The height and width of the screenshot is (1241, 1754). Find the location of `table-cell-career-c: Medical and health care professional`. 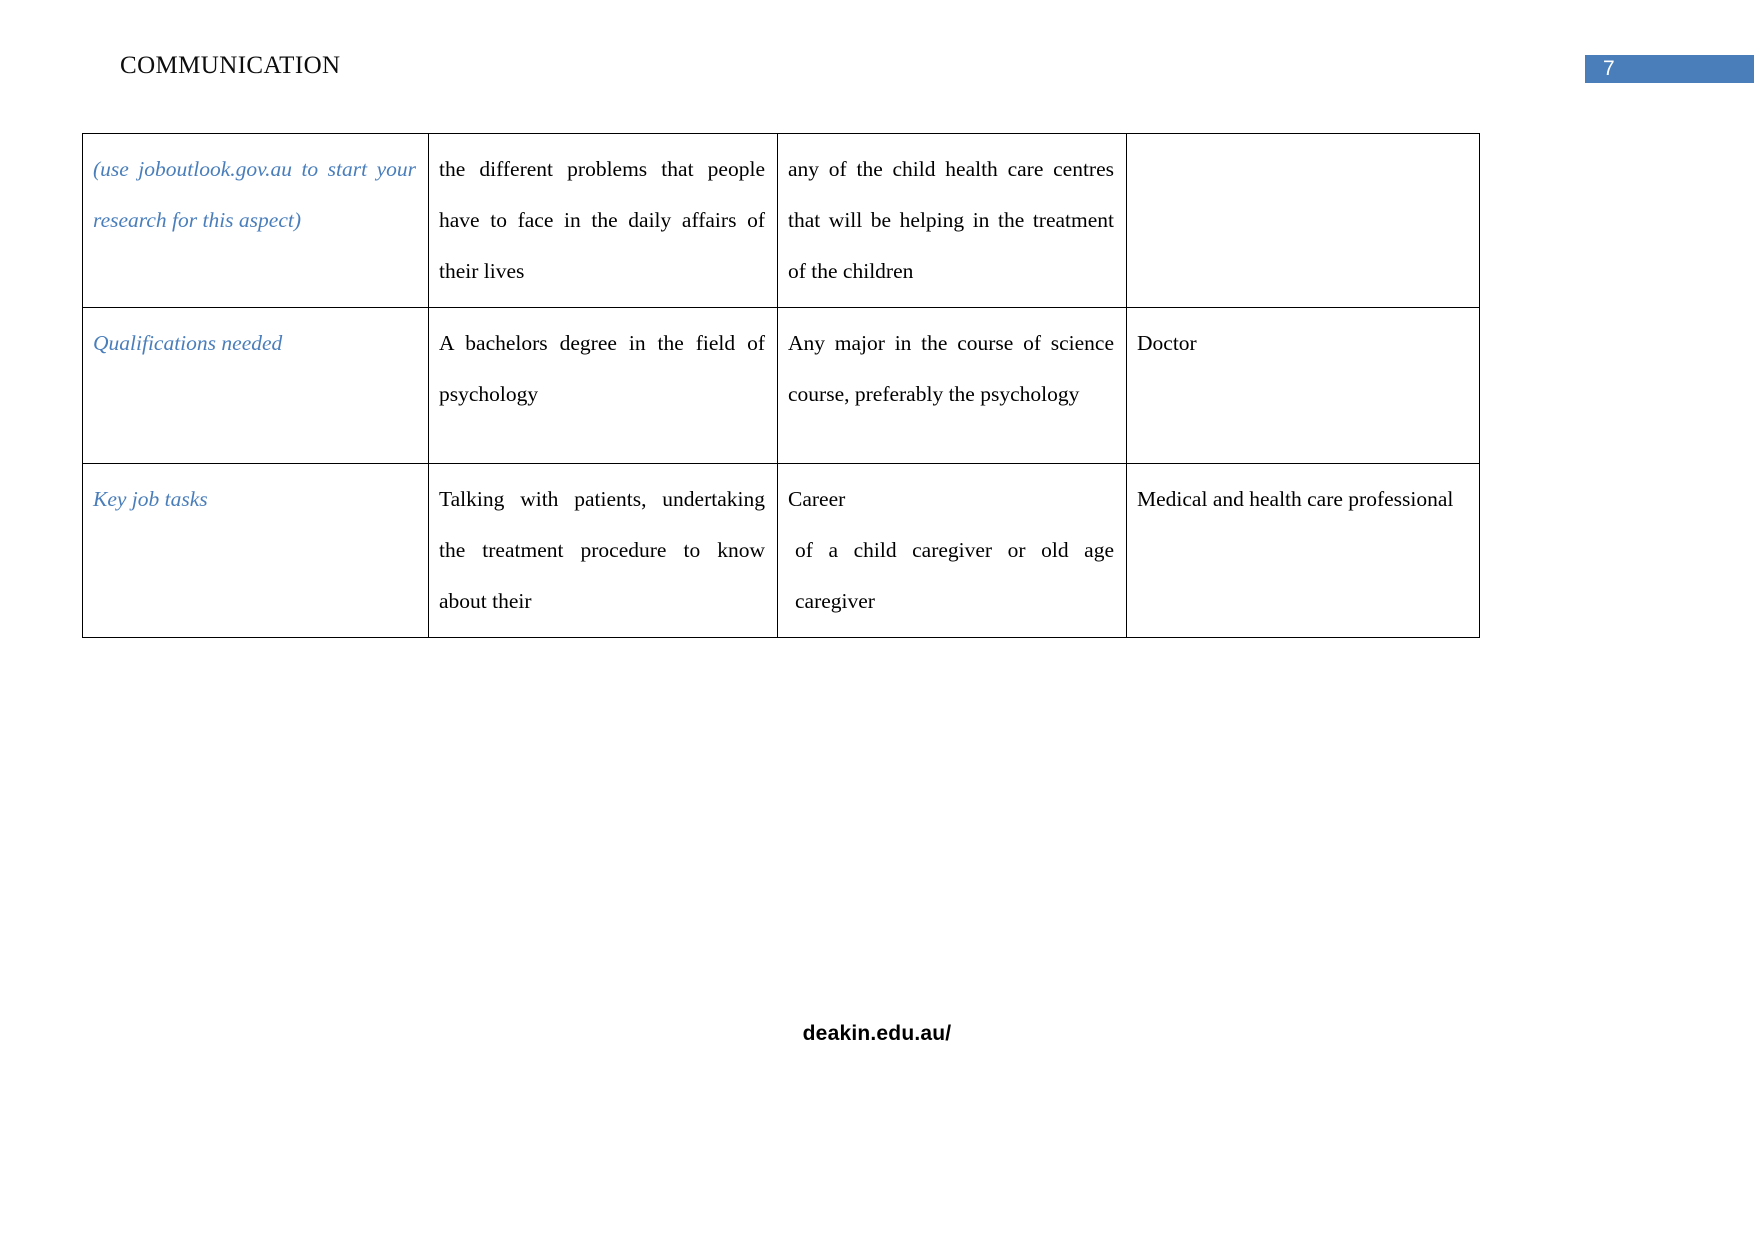

table-cell-career-c: Medical and health care professional is located at coordinates (1303, 550).